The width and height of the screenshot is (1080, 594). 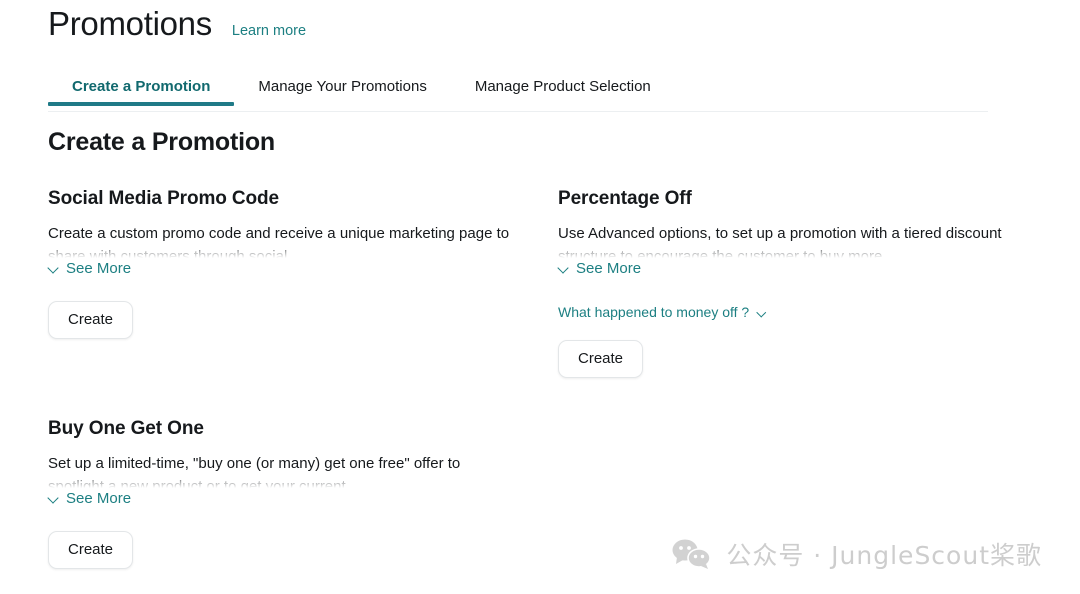 I want to click on page-header: Promotions Learn more, so click(x=177, y=23).